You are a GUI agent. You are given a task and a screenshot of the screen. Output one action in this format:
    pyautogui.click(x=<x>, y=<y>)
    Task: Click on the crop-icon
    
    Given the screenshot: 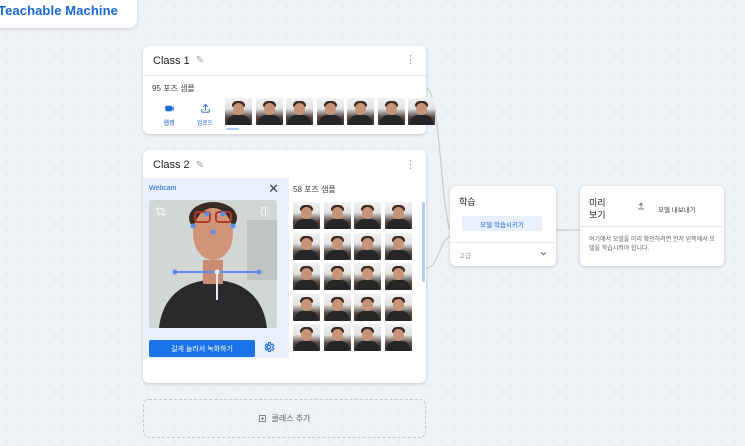 What is the action you would take?
    pyautogui.click(x=160, y=211)
    